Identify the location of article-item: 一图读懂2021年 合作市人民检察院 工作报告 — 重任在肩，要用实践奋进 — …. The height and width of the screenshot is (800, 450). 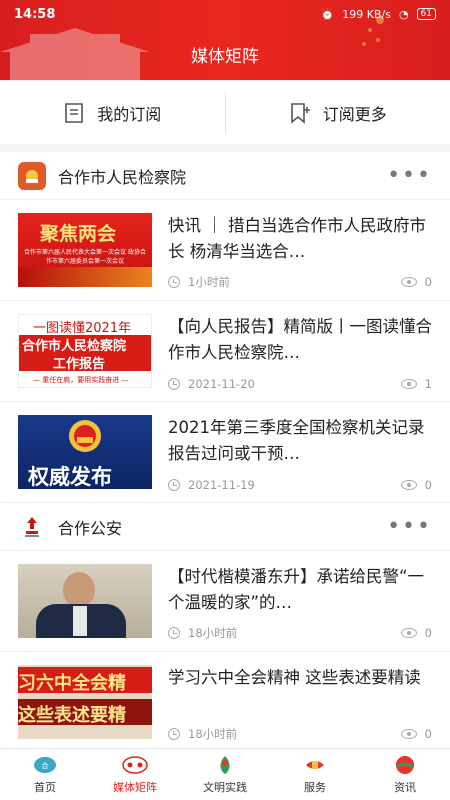
(225, 351).